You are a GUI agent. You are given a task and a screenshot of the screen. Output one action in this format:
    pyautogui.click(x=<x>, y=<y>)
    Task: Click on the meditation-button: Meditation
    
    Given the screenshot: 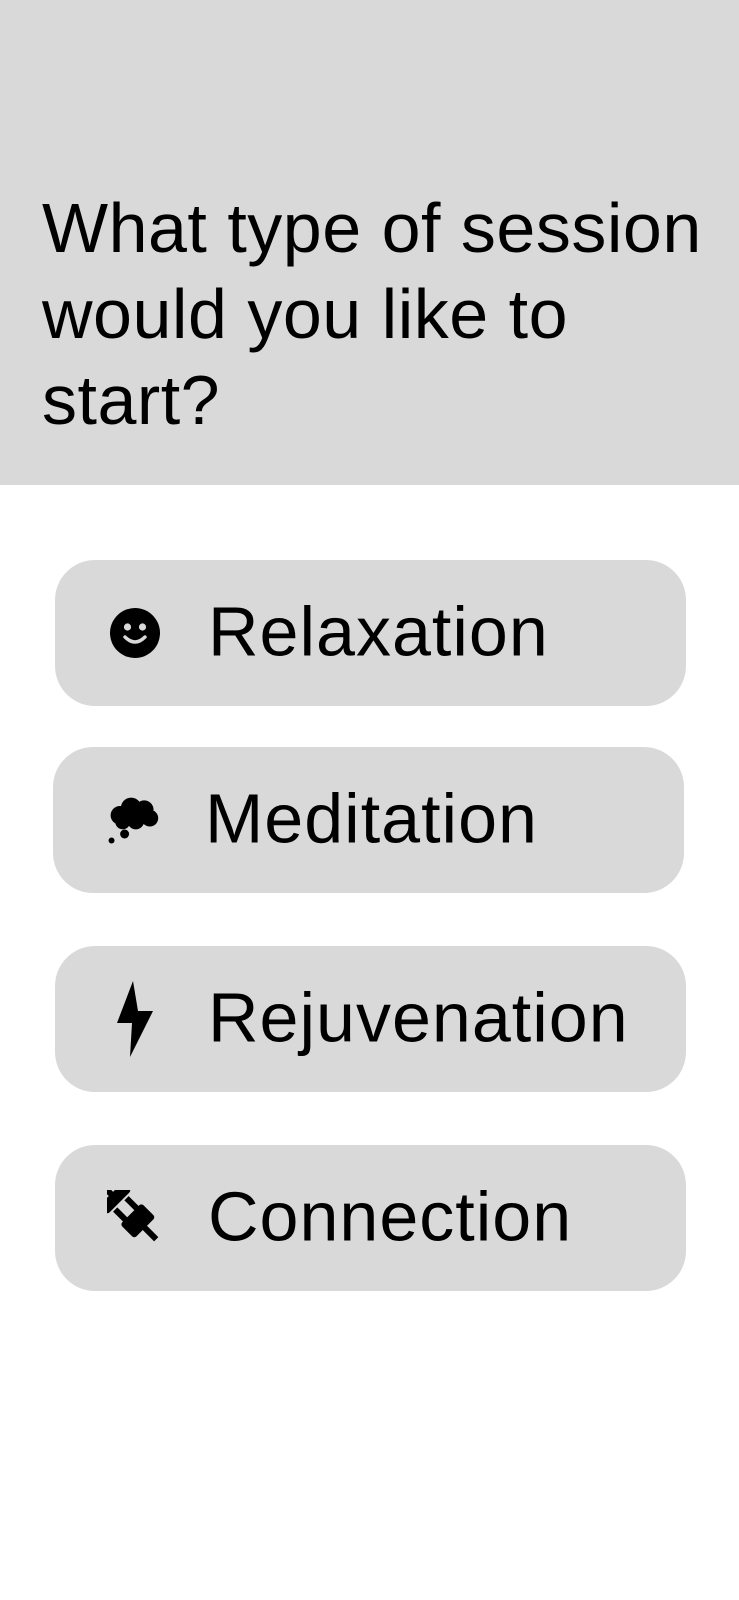 What is the action you would take?
    pyautogui.click(x=368, y=820)
    